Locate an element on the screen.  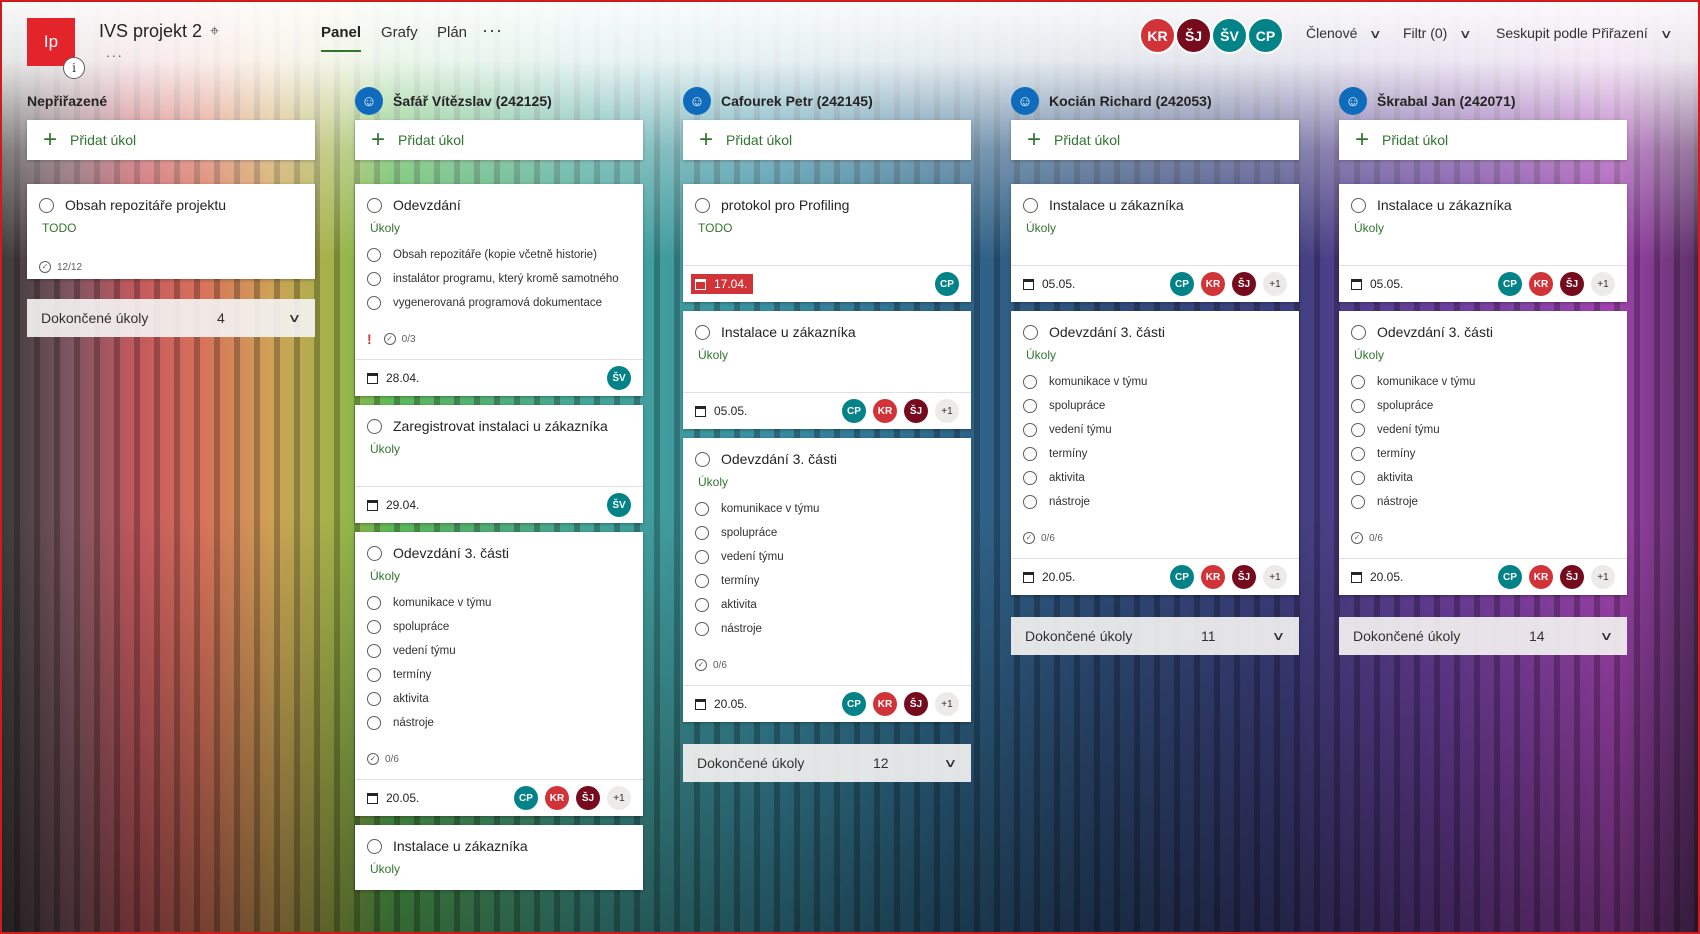
due-date: 29.04. is located at coordinates (393, 505).